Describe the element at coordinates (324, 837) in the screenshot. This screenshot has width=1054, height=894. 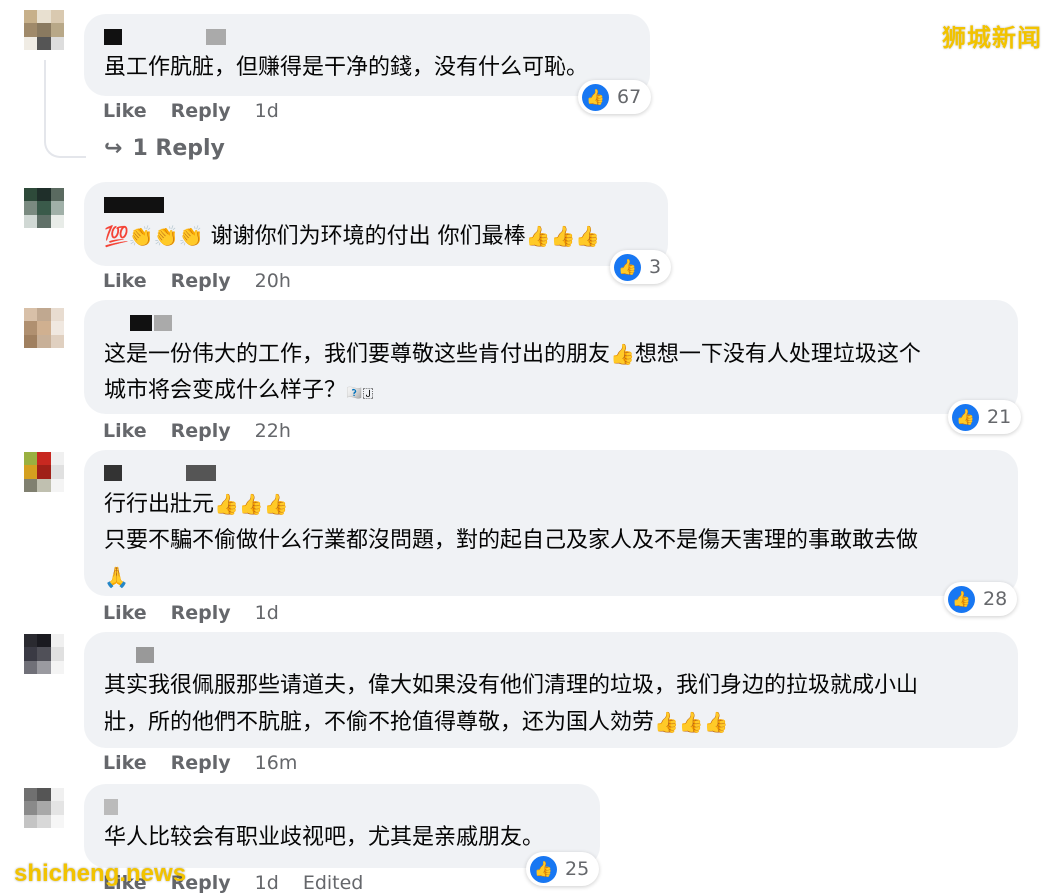
I see `comment-text: 华人比较会有职业歧视吧，尤其是亲戚朋友。` at that location.